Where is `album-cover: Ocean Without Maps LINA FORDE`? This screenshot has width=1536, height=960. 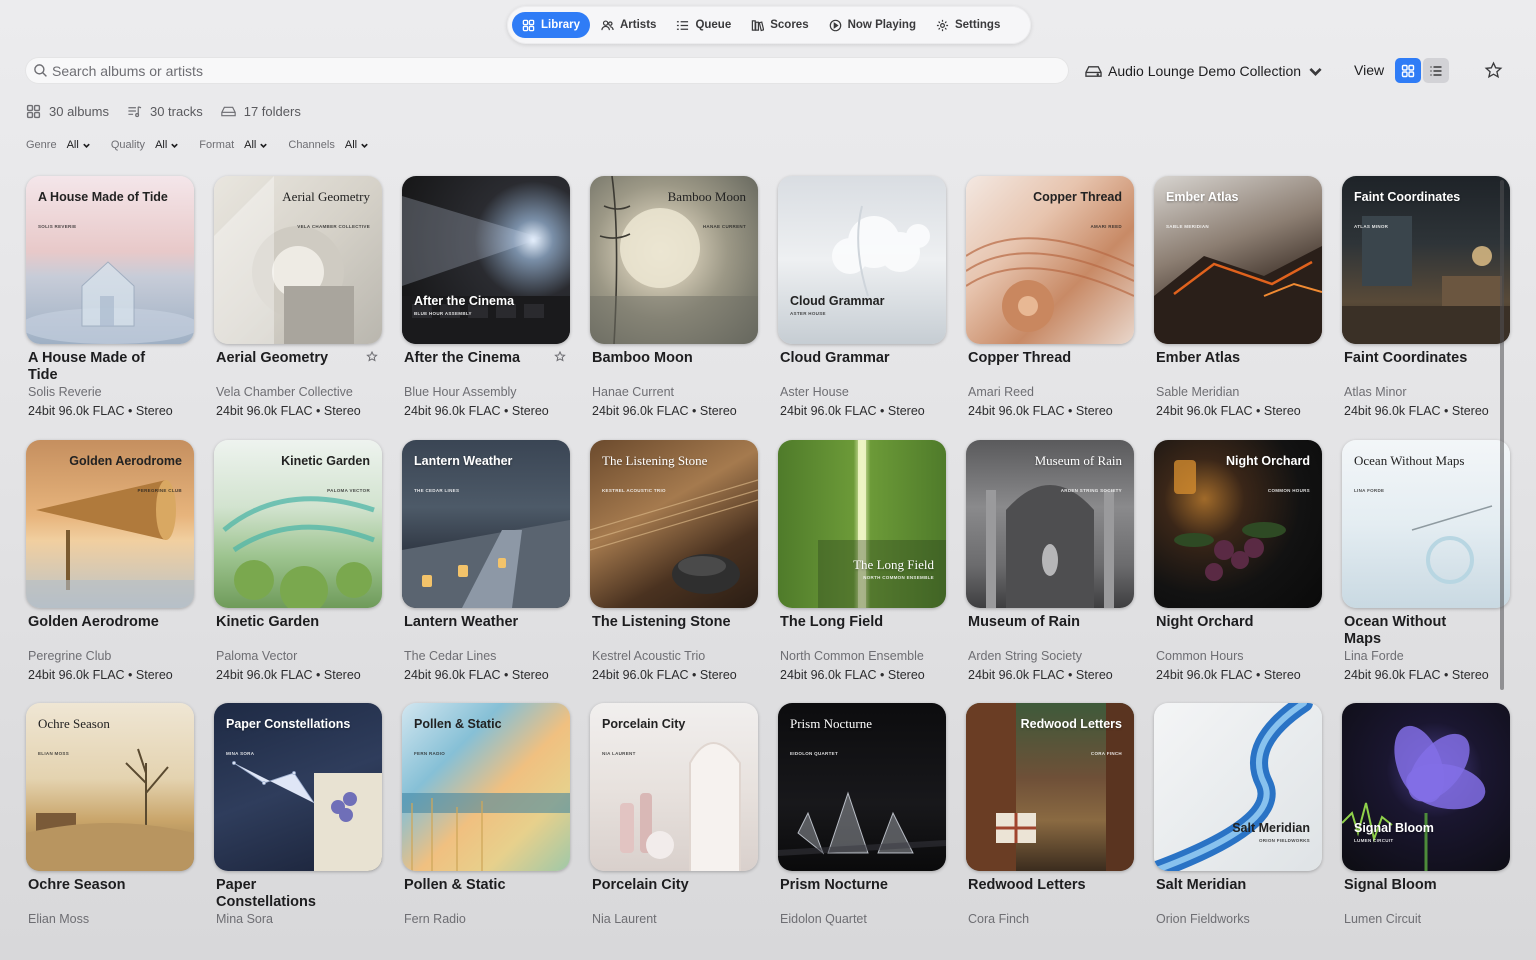 album-cover: Ocean Without Maps LINA FORDE is located at coordinates (1426, 523).